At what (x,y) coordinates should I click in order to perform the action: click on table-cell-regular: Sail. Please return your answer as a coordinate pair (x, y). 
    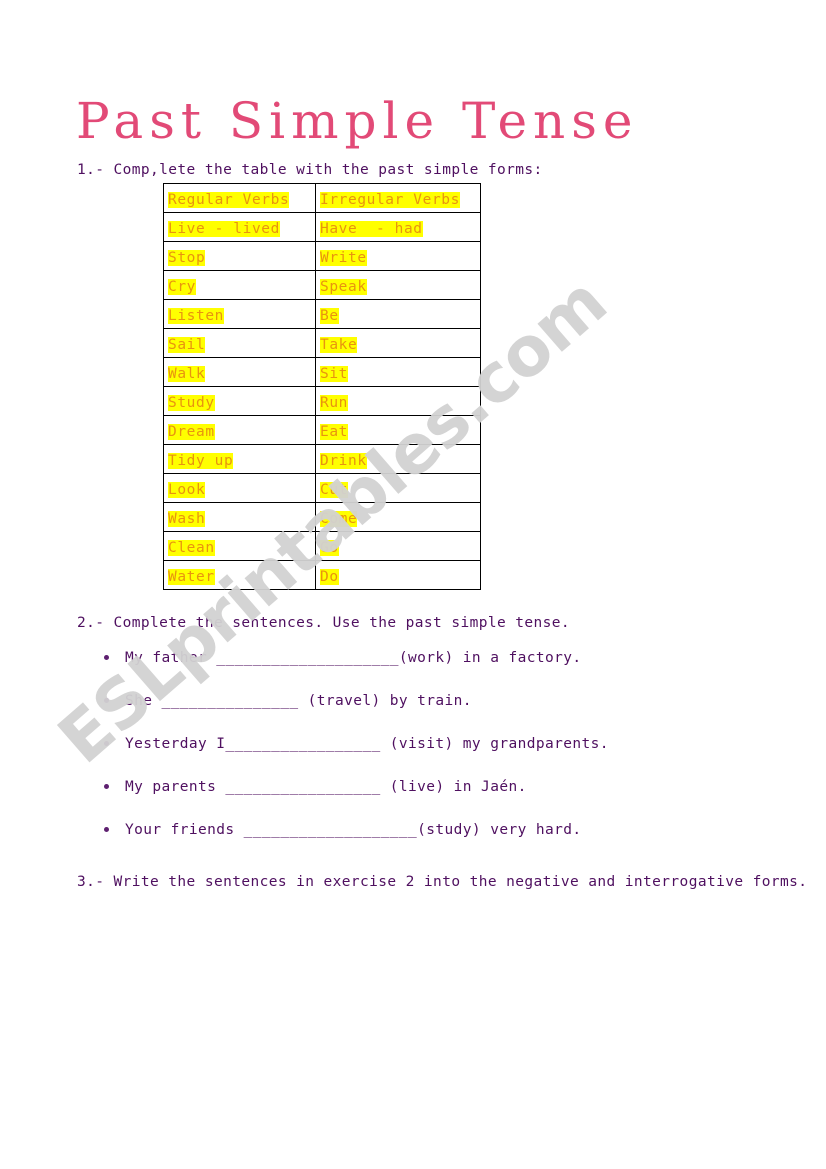
    Looking at the image, I should click on (239, 343).